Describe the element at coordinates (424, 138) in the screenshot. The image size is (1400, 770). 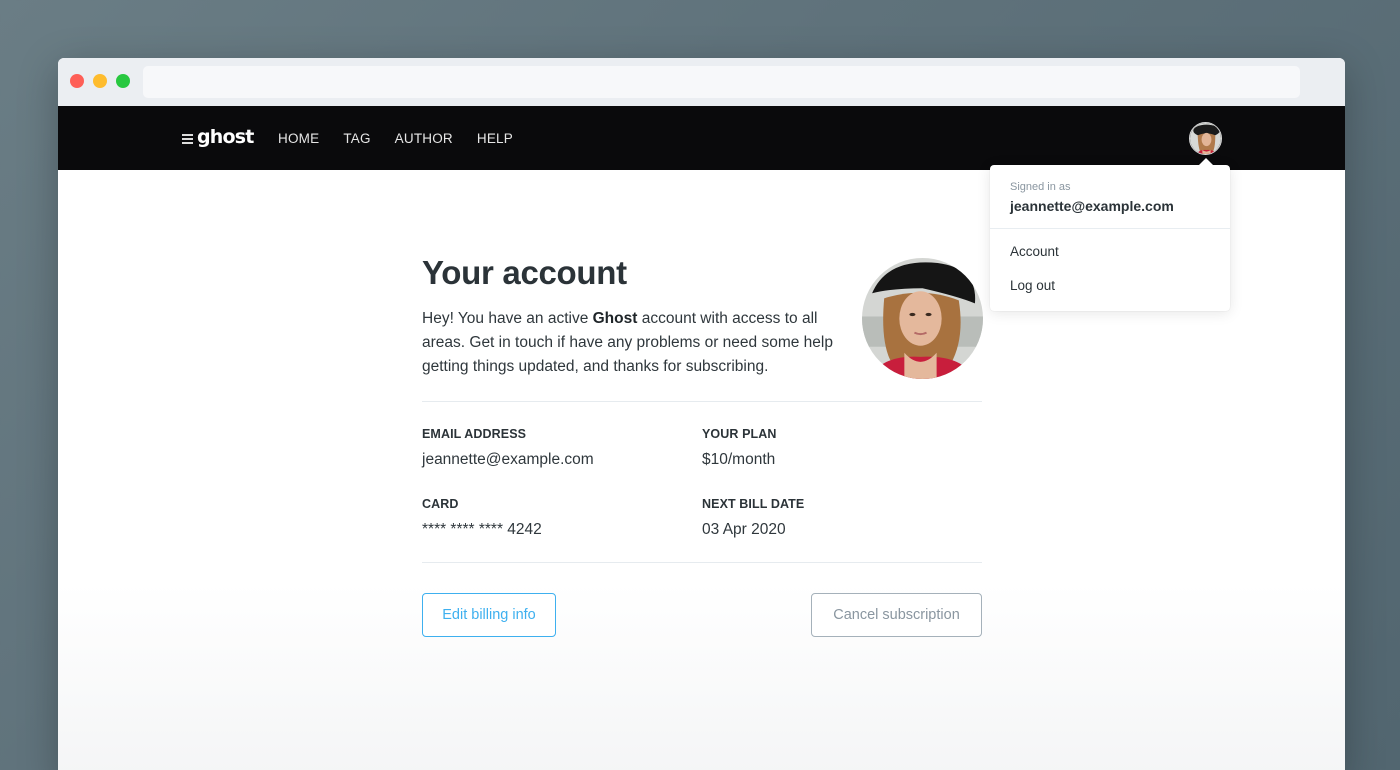
I see `nav-link-author: AUTHOR` at that location.